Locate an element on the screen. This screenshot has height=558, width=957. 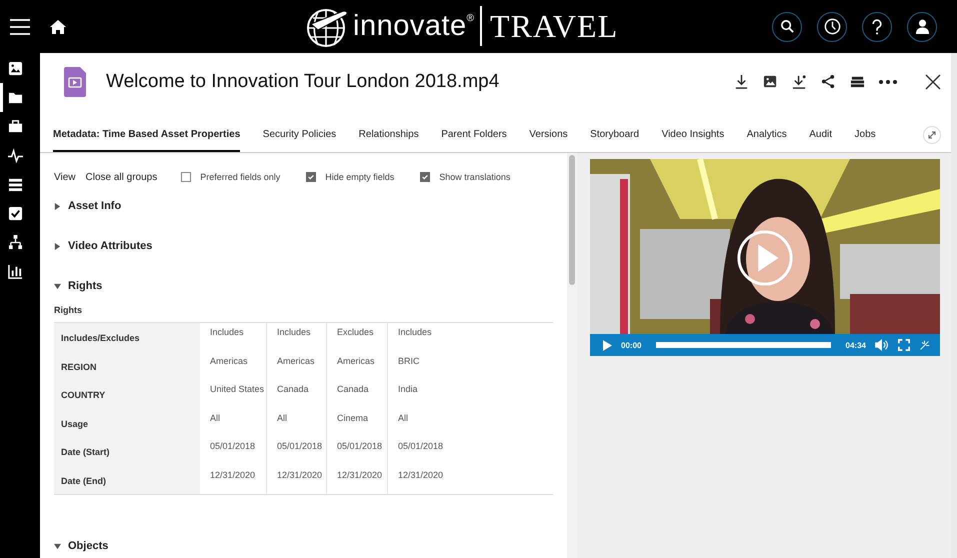
table-cell-text: 05/01/2018 is located at coordinates (420, 446).